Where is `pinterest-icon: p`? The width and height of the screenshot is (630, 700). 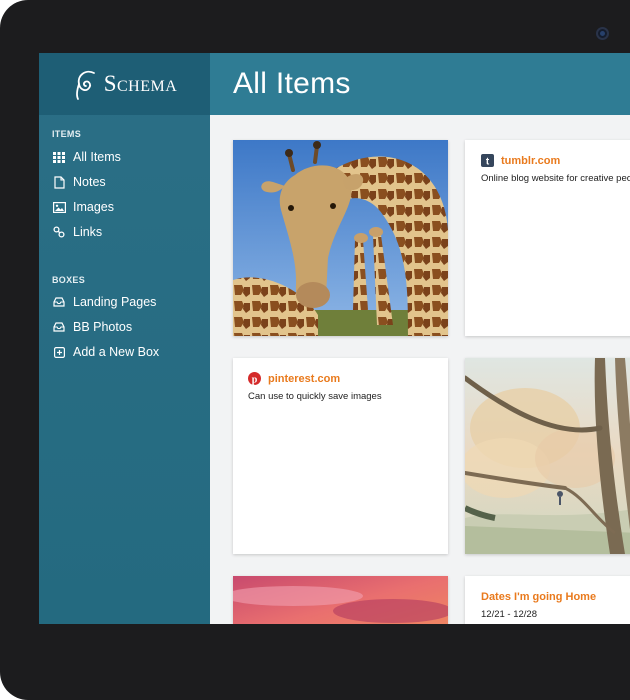 pinterest-icon: p is located at coordinates (254, 378).